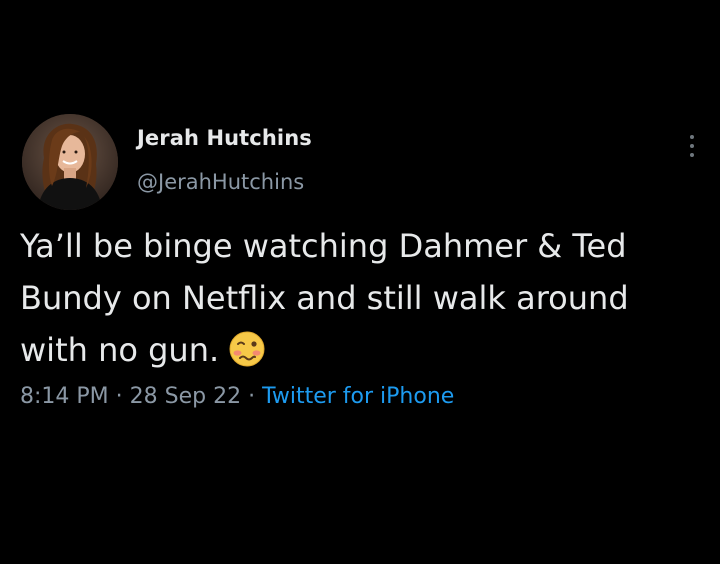  Describe the element at coordinates (224, 160) in the screenshot. I see `author-block: Jerah Hutchins @JerahHutchins` at that location.